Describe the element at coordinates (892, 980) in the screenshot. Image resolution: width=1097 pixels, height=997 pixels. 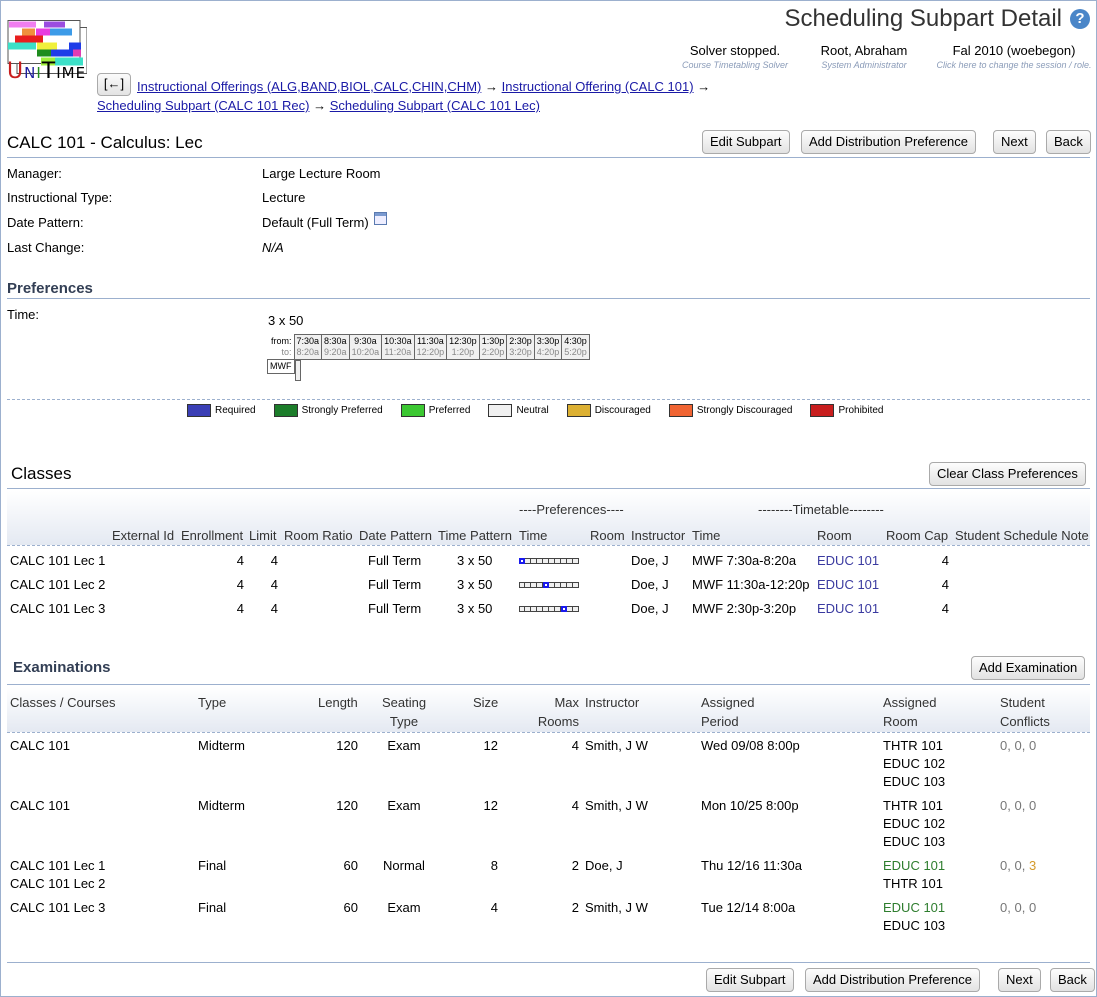
I see `footer-add-distribution-preference-button: Add Distribution Preference` at that location.